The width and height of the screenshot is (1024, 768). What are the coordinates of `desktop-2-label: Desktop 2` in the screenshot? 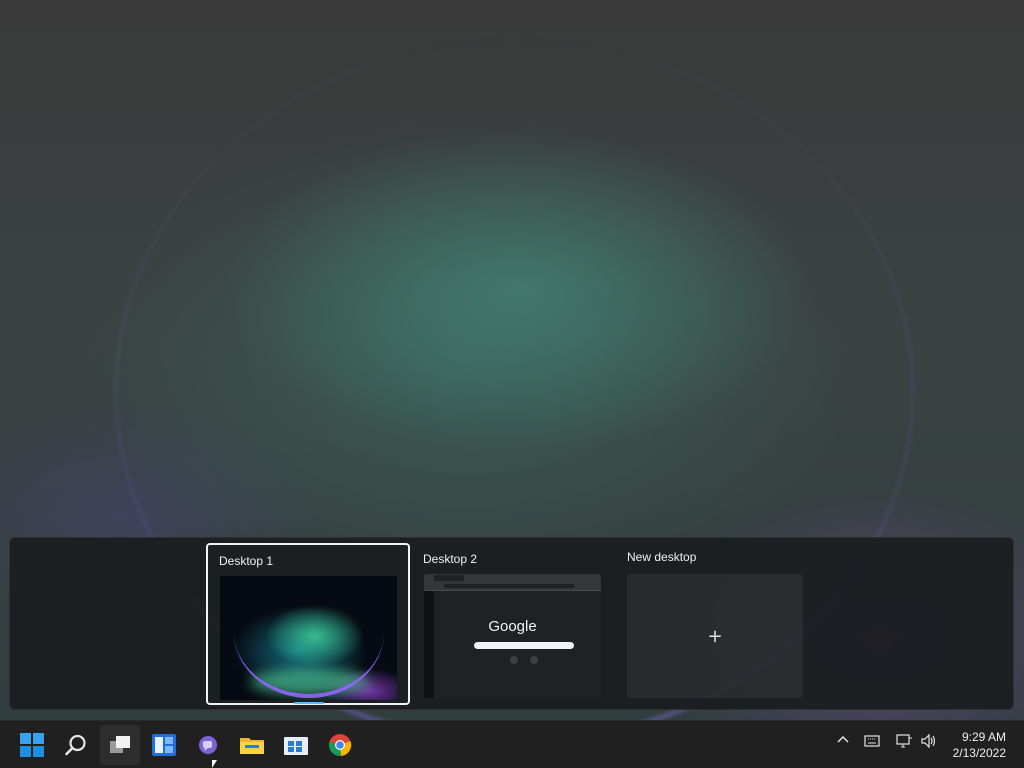 It's located at (450, 559).